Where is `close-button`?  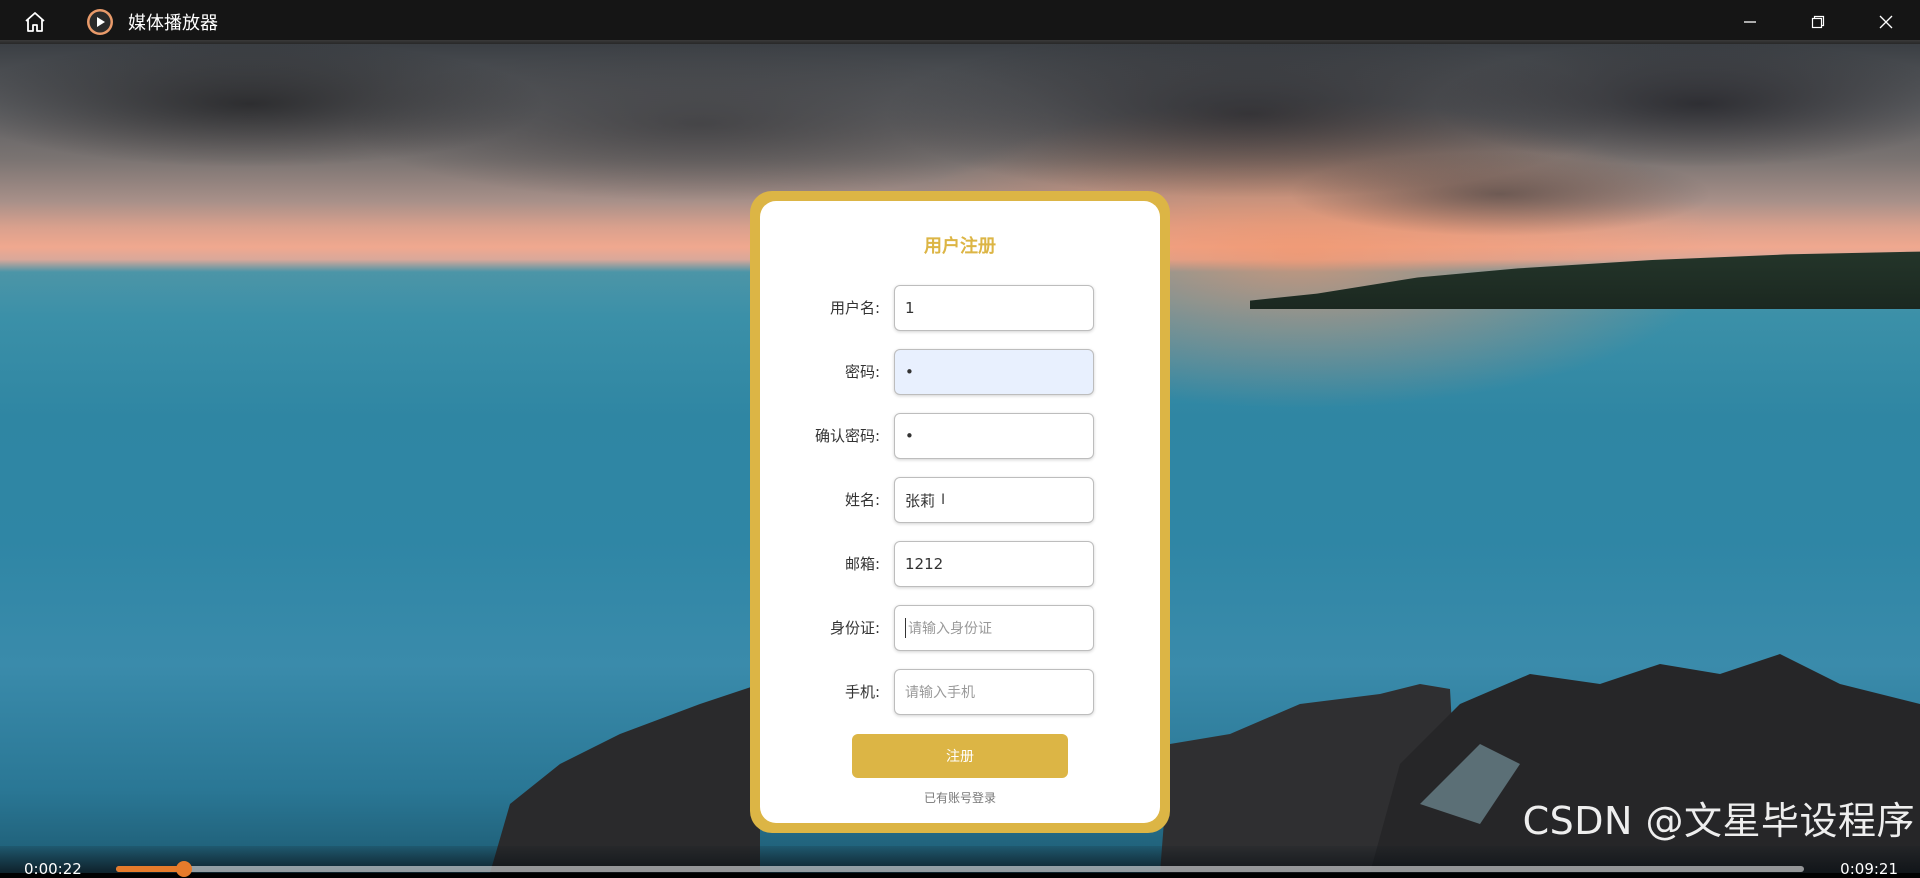 close-button is located at coordinates (1886, 22).